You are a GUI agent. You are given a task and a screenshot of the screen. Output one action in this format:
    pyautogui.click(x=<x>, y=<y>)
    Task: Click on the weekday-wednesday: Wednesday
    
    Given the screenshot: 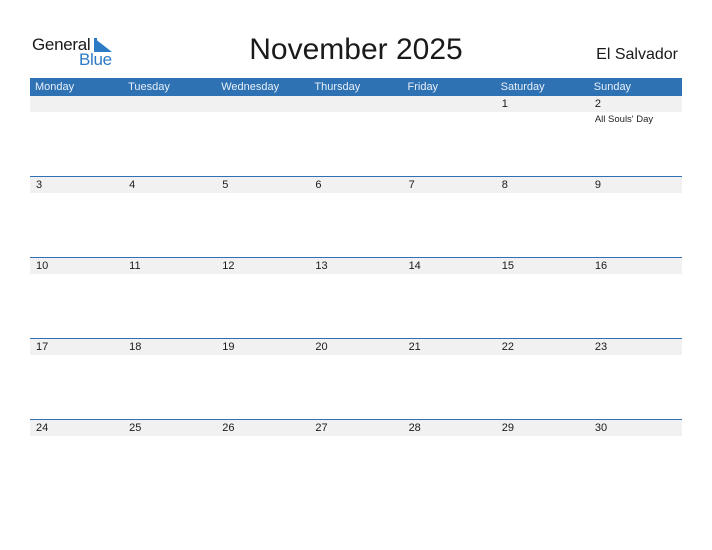 What is the action you would take?
    pyautogui.click(x=250, y=87)
    